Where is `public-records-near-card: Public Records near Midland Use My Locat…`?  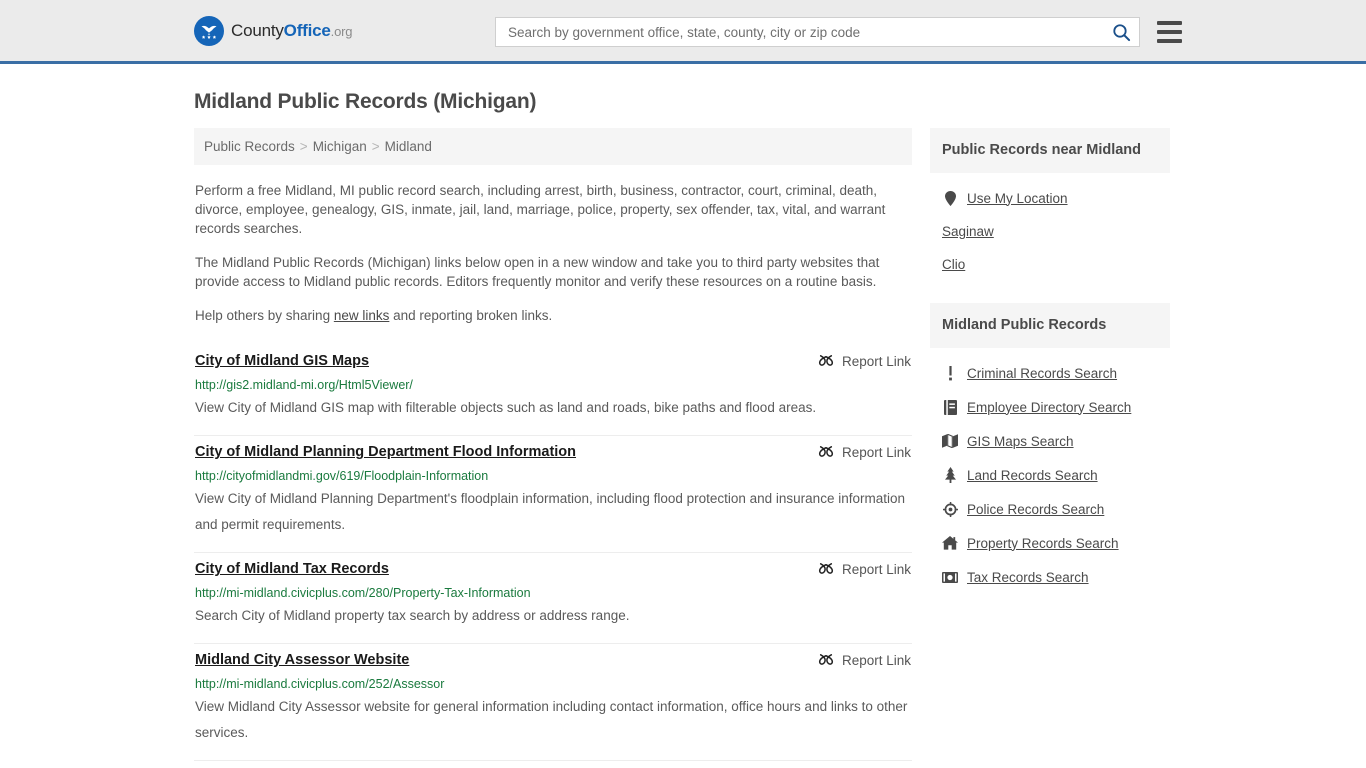
public-records-near-card: Public Records near Midland Use My Locat… is located at coordinates (1050, 204).